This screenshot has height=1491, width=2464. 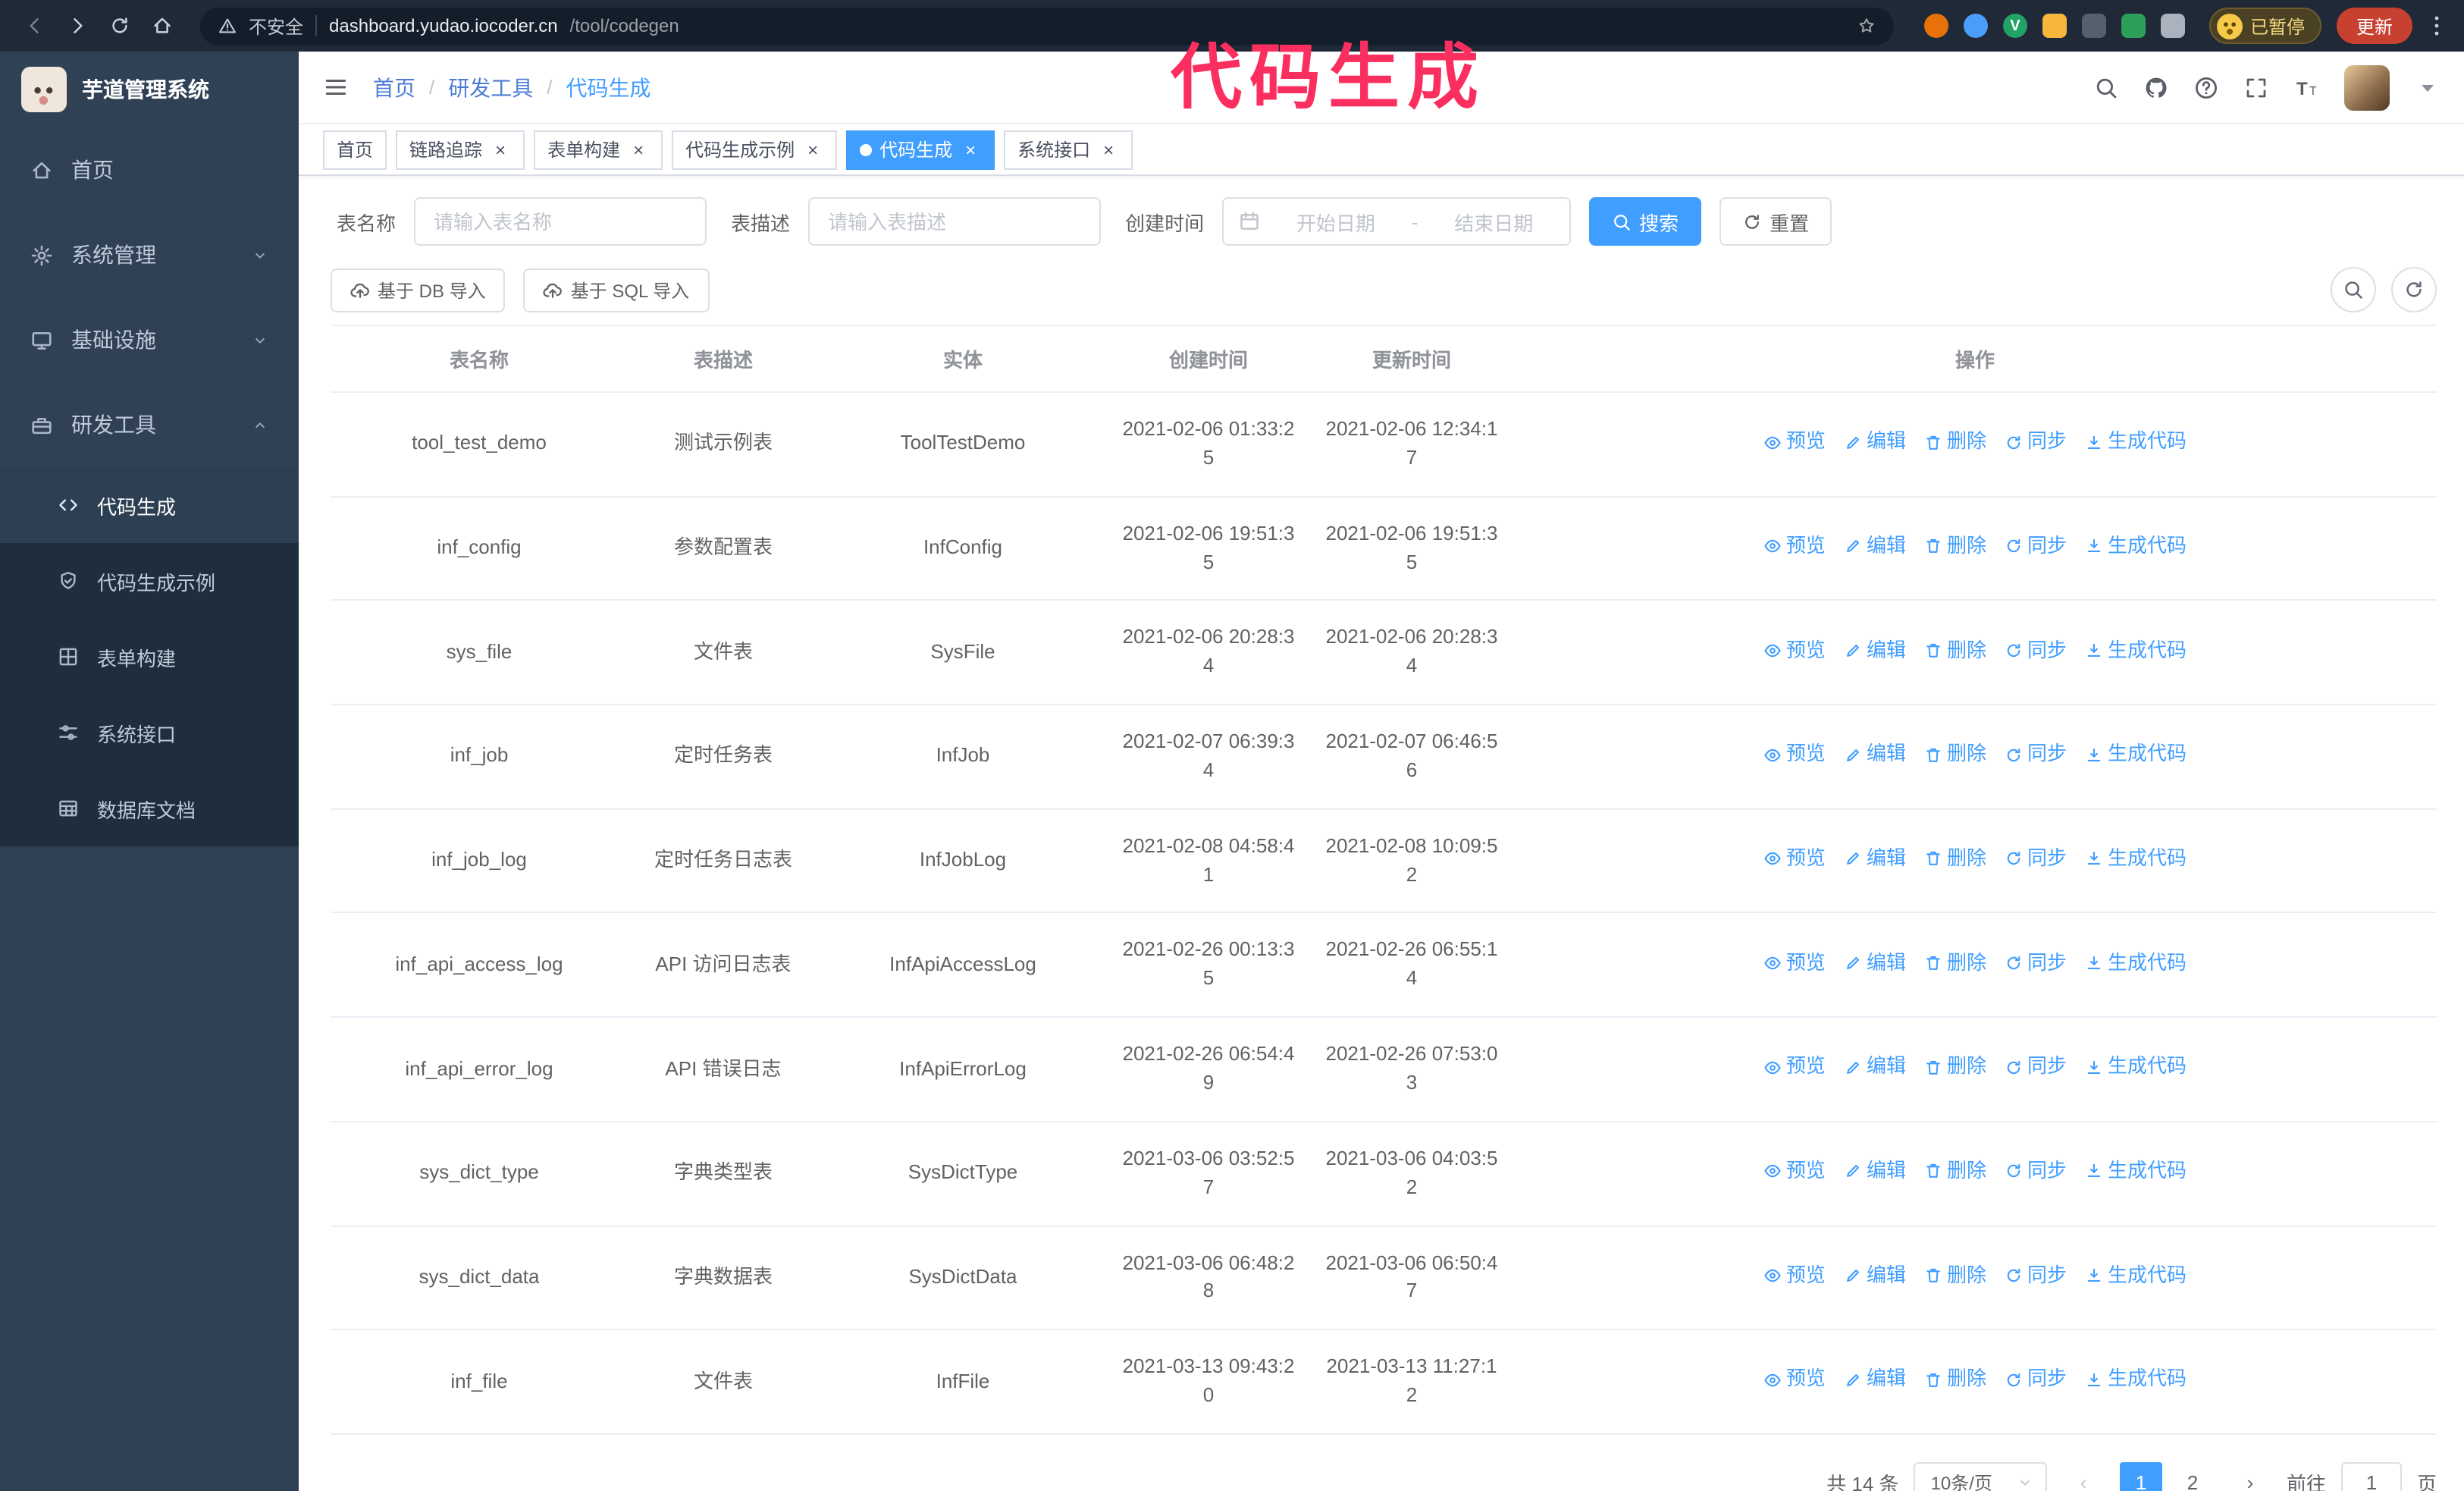 What do you see at coordinates (162, 26) in the screenshot?
I see `home-icon` at bounding box center [162, 26].